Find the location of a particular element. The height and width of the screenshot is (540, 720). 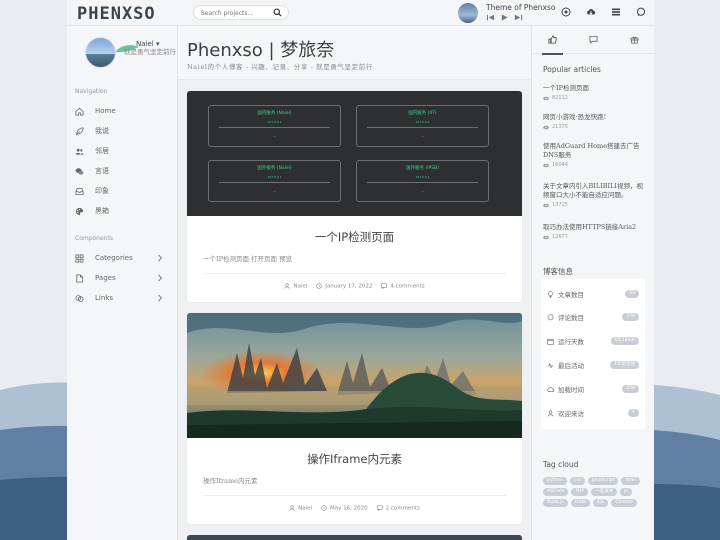

stat-label: 欢迎来访 is located at coordinates (571, 414).